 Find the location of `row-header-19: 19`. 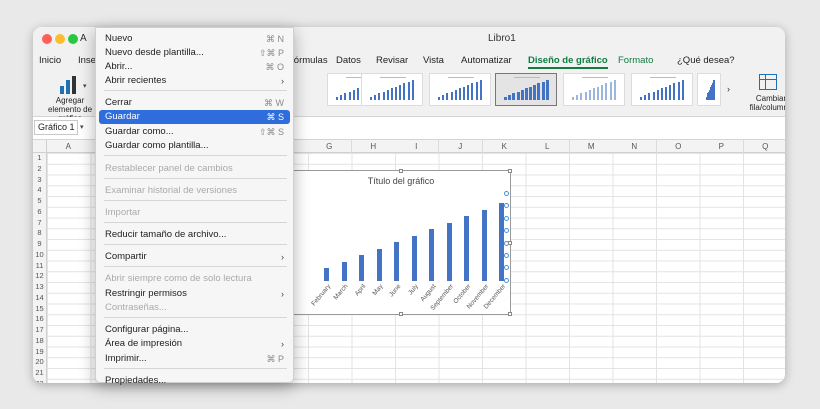

row-header-19: 19 is located at coordinates (40, 352).